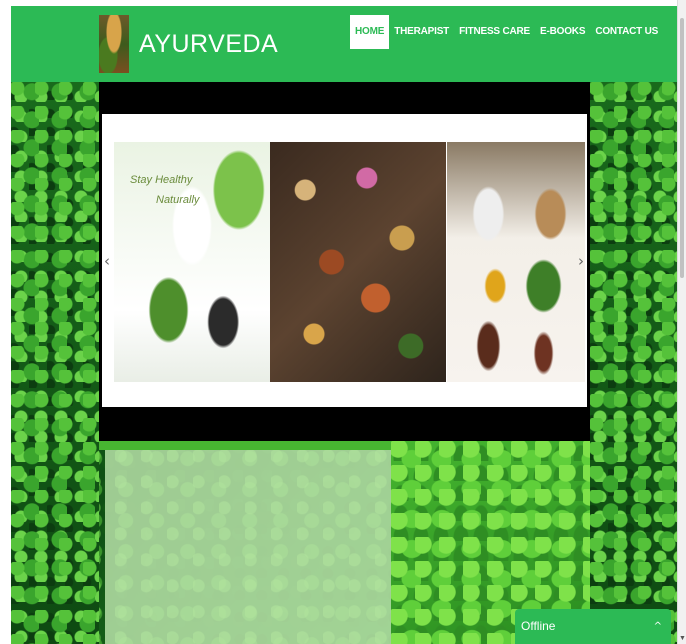  I want to click on scrollbar-thumb, so click(682, 148).